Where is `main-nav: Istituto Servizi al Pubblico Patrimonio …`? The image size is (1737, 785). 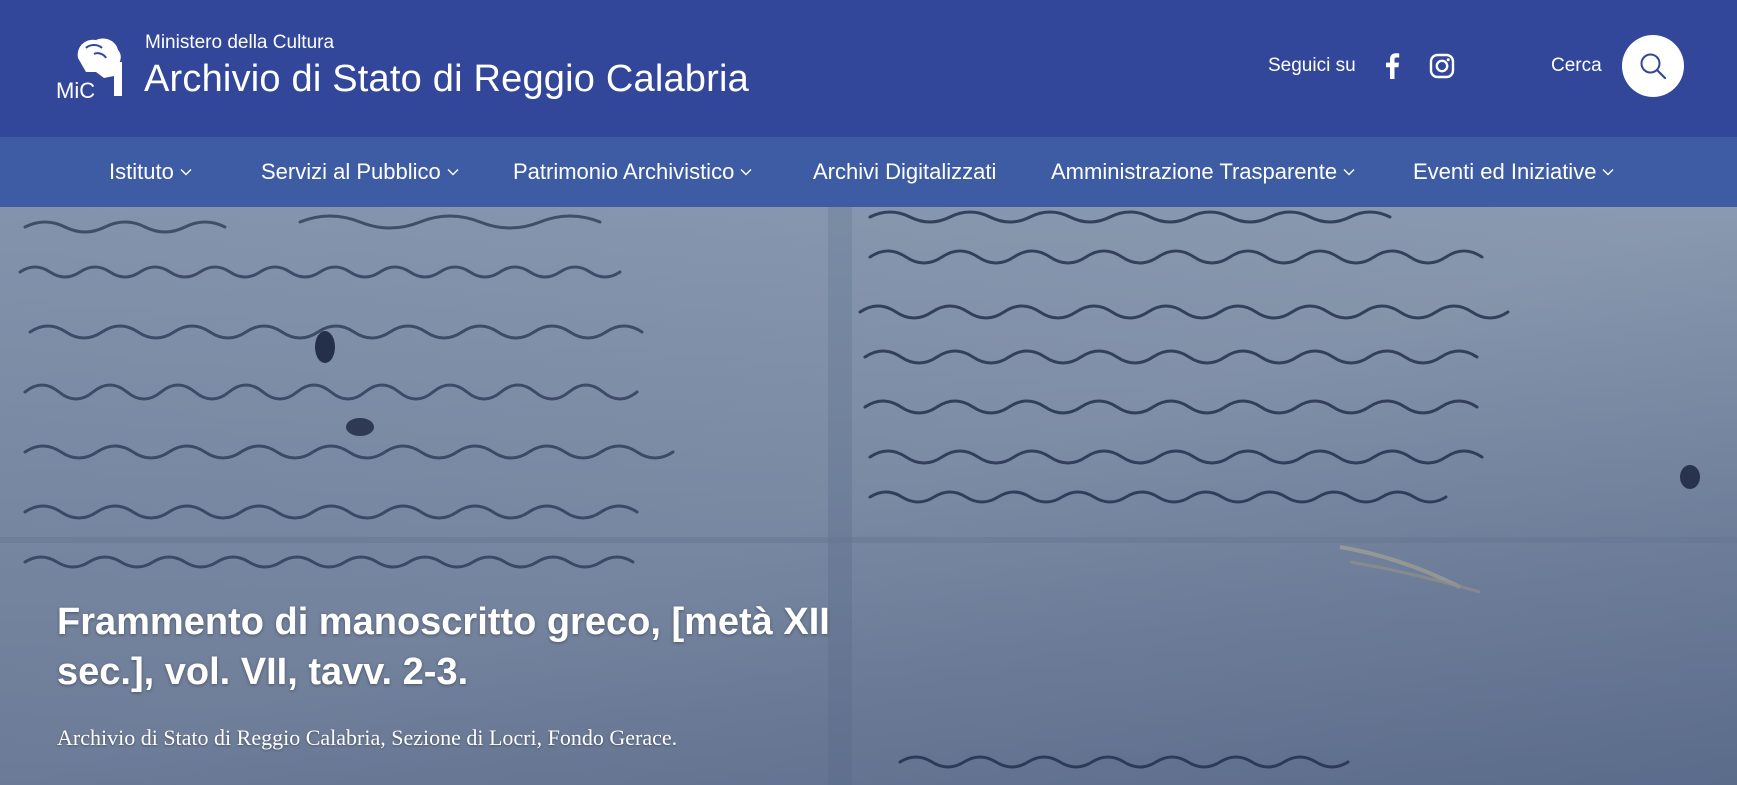
main-nav: Istituto Servizi al Pubblico Patrimonio … is located at coordinates (868, 172).